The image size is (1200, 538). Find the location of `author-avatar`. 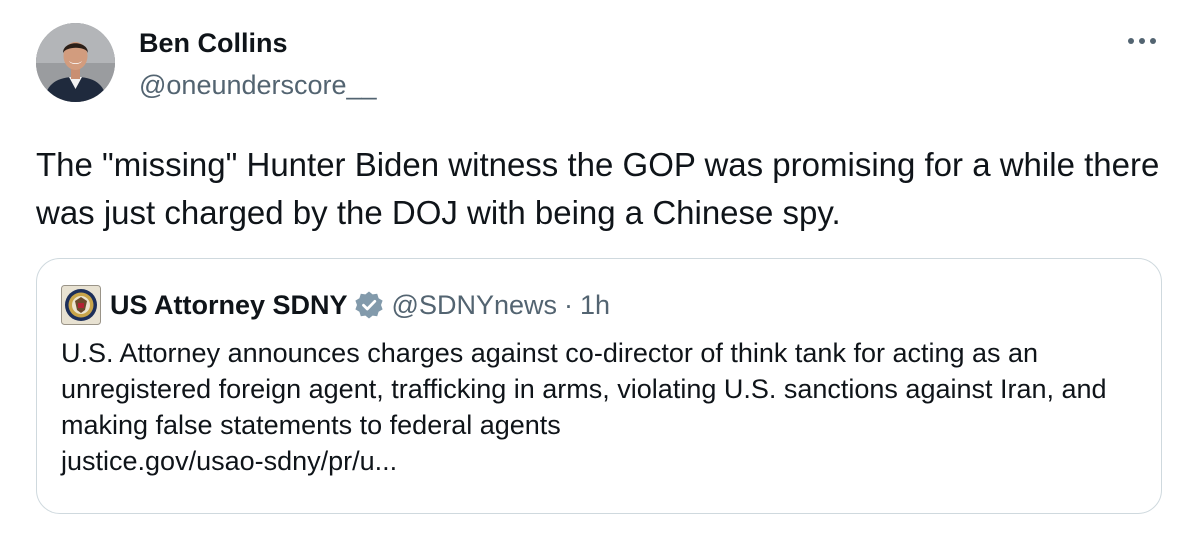

author-avatar is located at coordinates (75, 62).